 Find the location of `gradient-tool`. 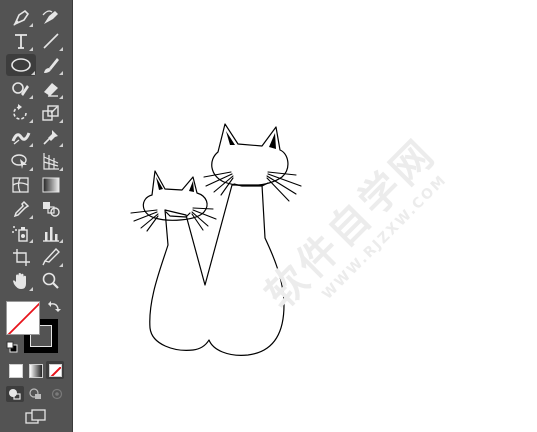

gradient-tool is located at coordinates (51, 185).